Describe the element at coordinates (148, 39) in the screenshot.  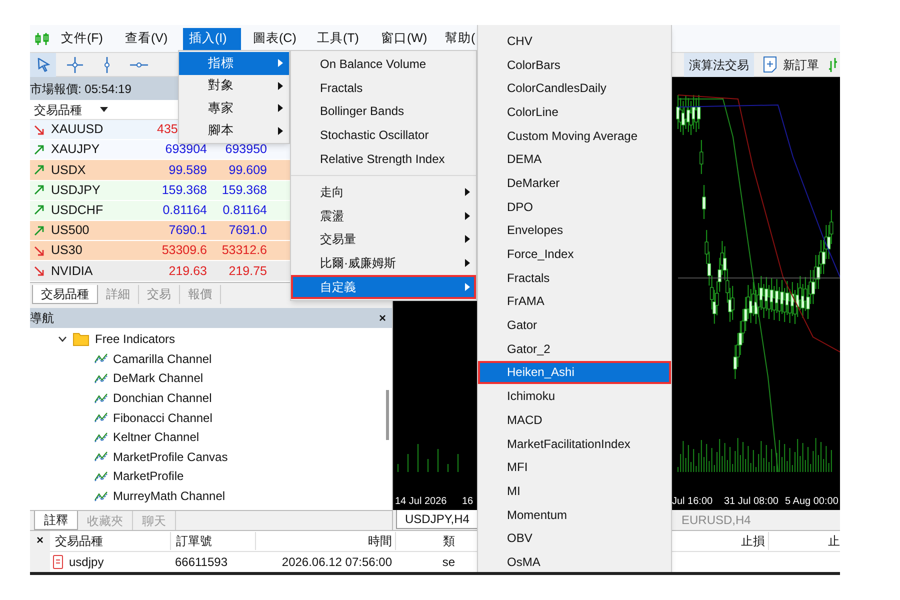
I see `menu-bar-item: 查看(V)` at that location.